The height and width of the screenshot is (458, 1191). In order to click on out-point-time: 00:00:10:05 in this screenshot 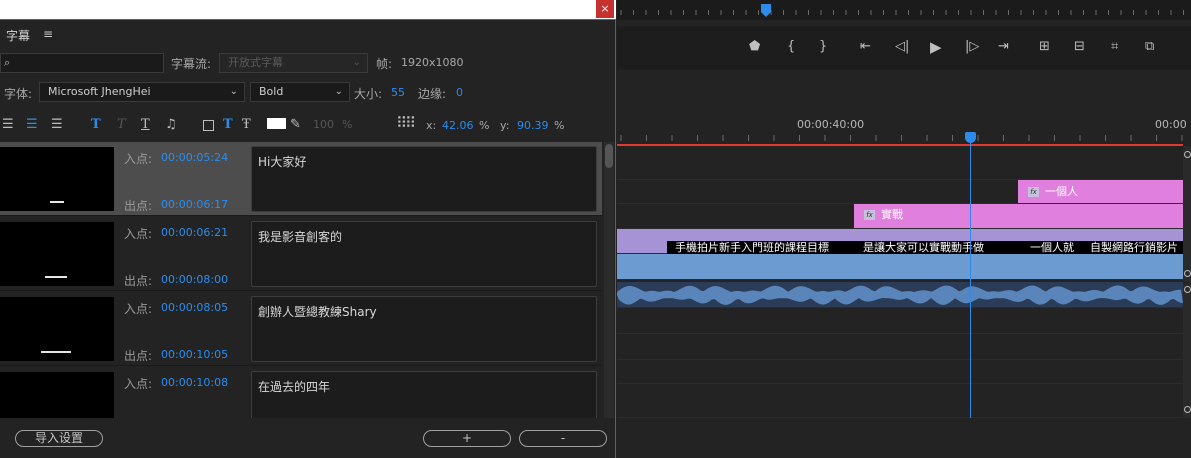, I will do `click(194, 354)`.